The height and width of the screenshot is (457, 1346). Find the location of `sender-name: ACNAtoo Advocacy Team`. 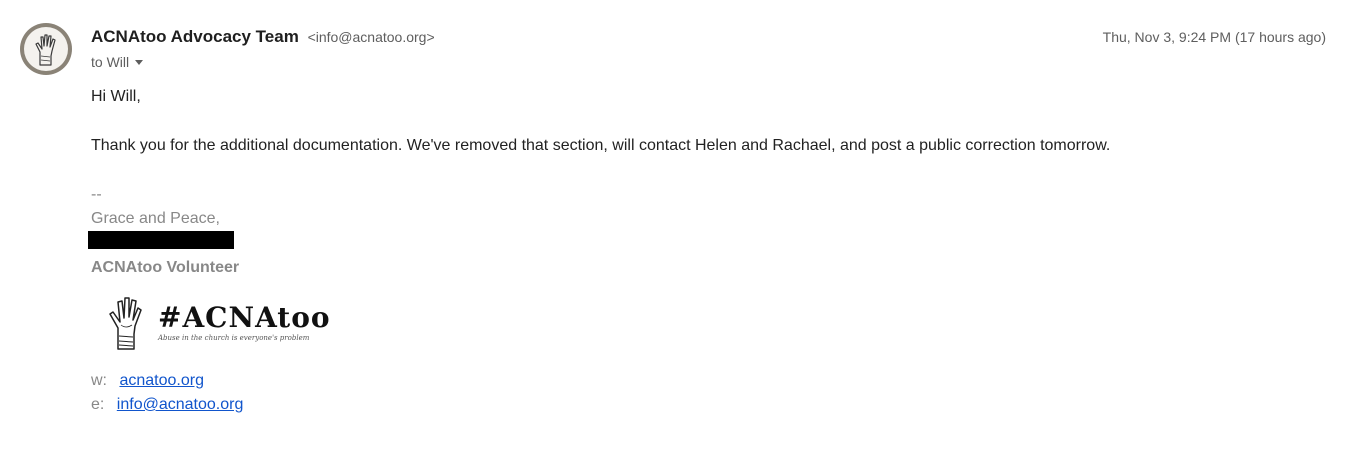

sender-name: ACNAtoo Advocacy Team is located at coordinates (195, 36).